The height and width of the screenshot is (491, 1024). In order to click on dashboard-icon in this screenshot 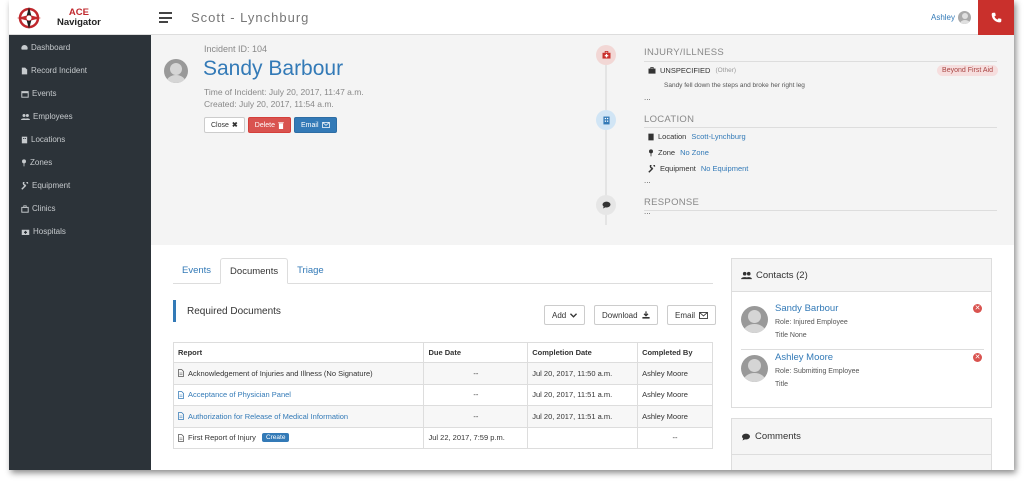, I will do `click(24, 47)`.